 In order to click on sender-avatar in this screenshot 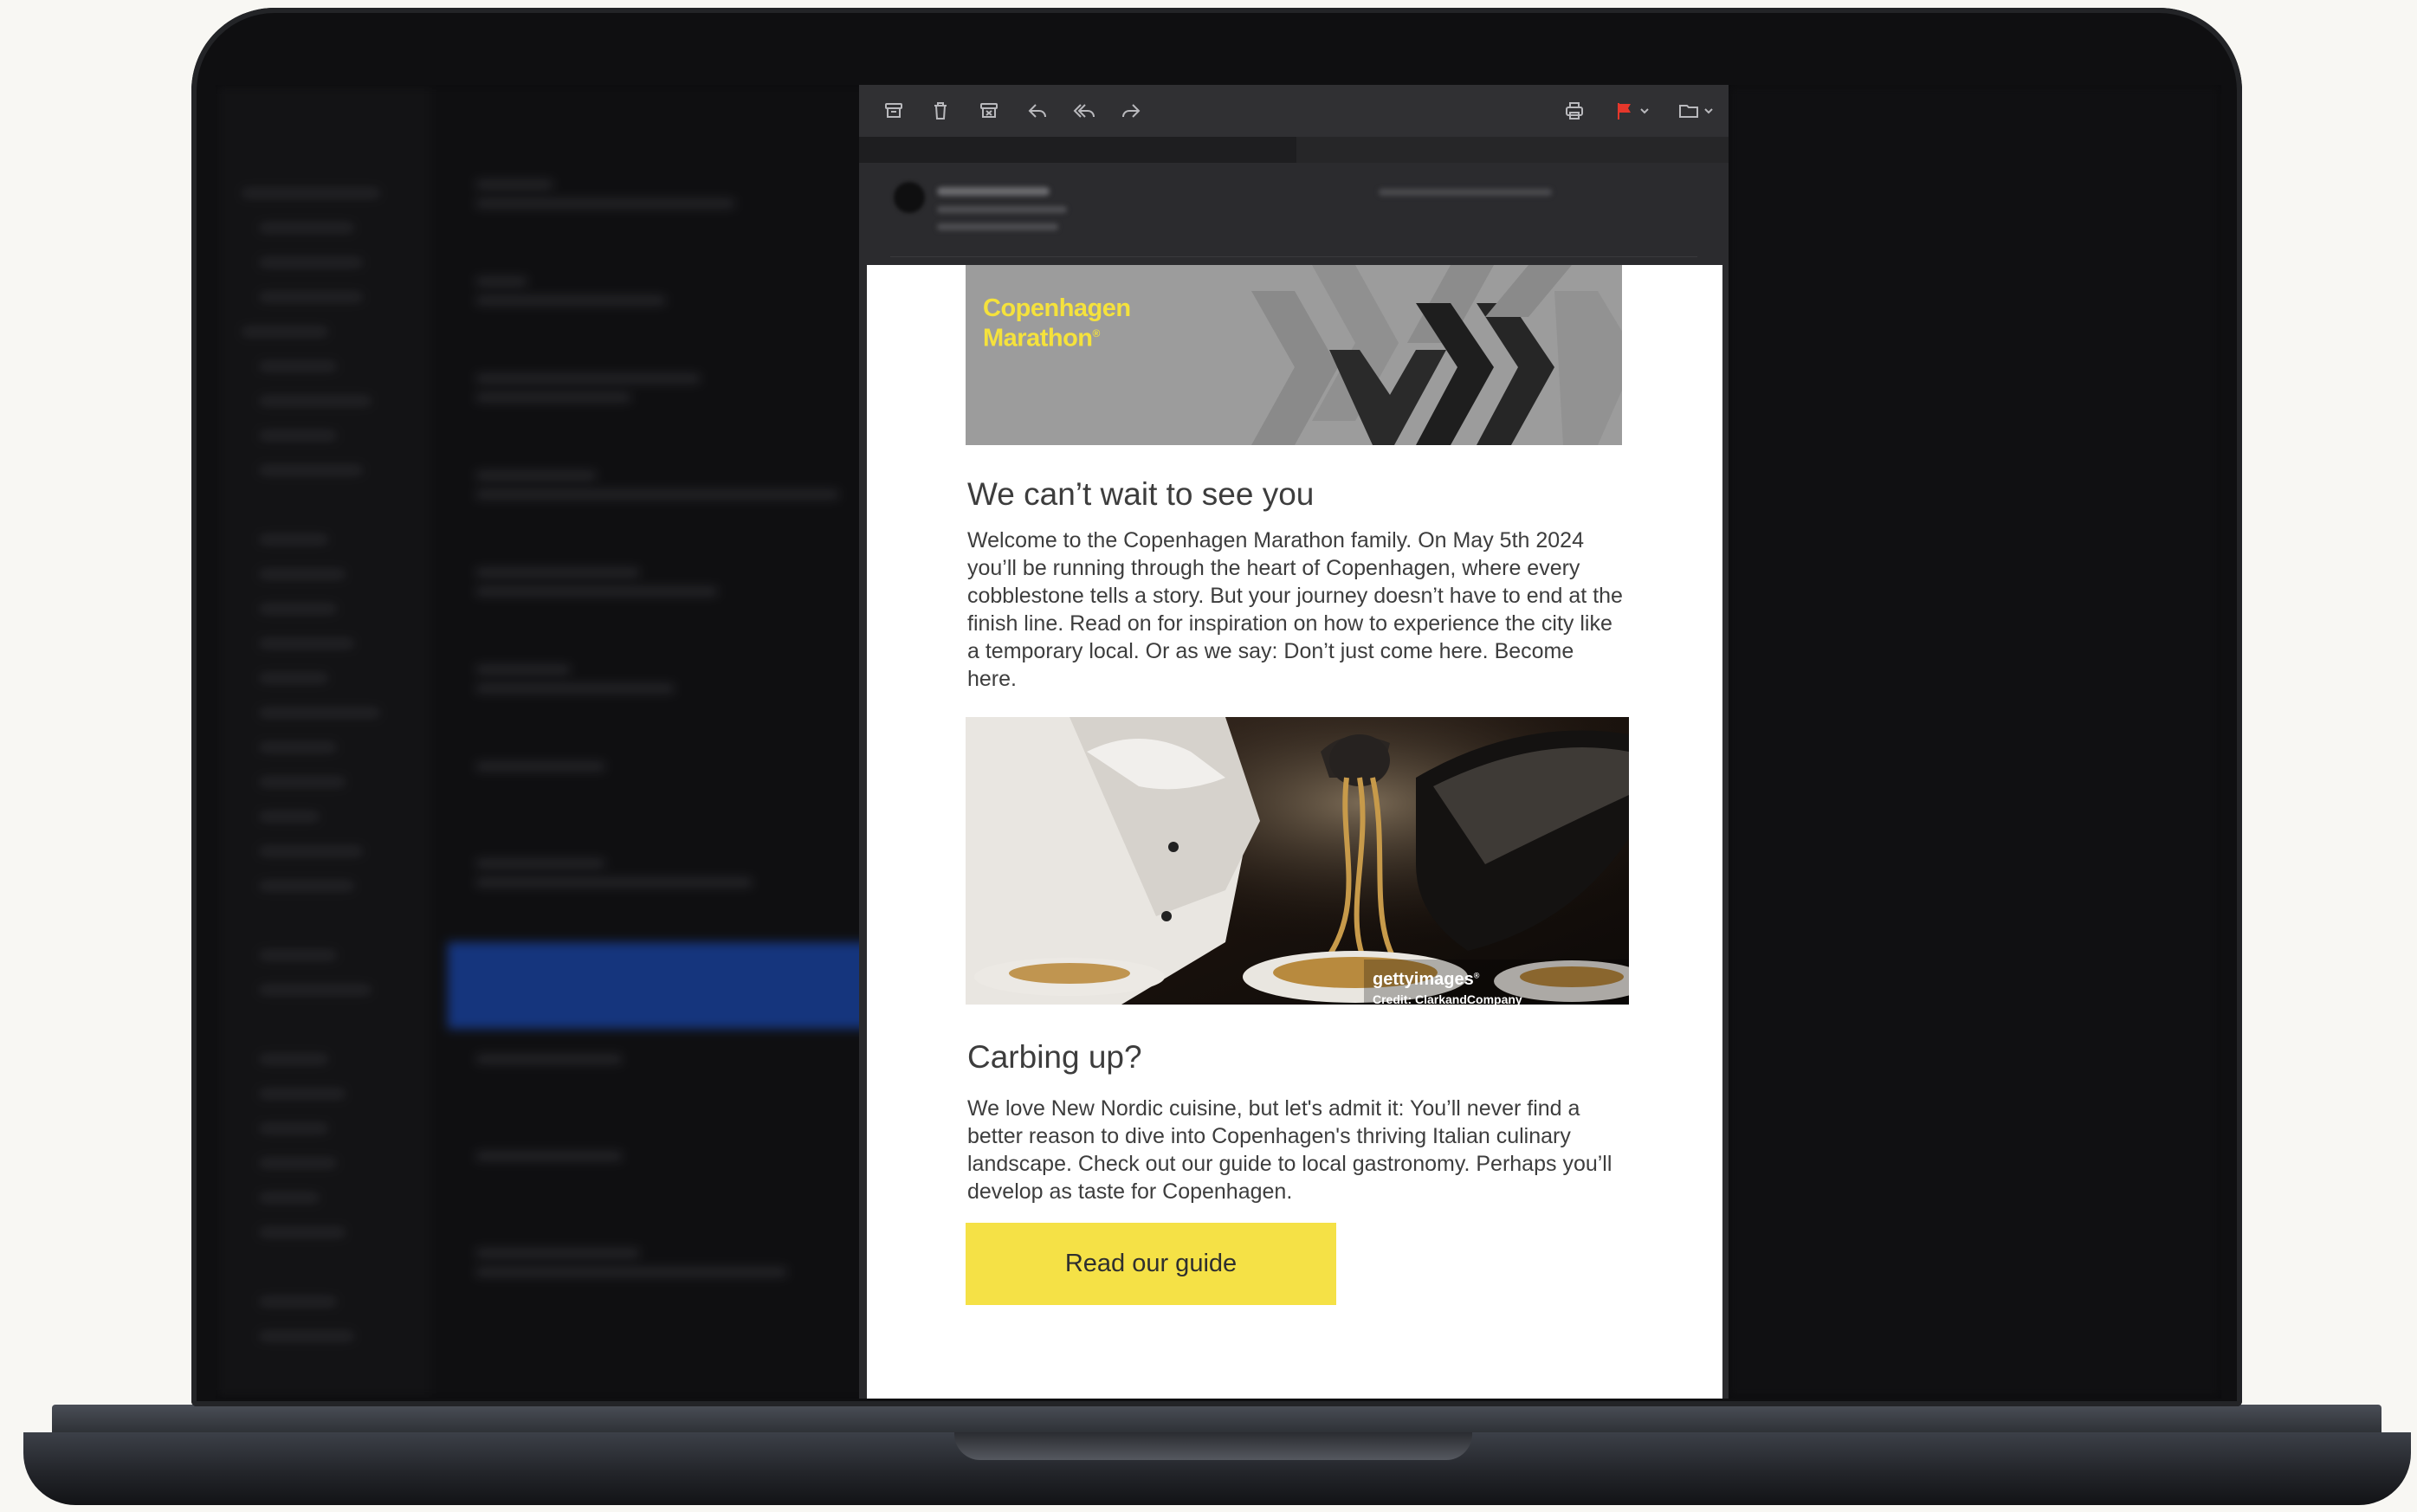, I will do `click(909, 197)`.